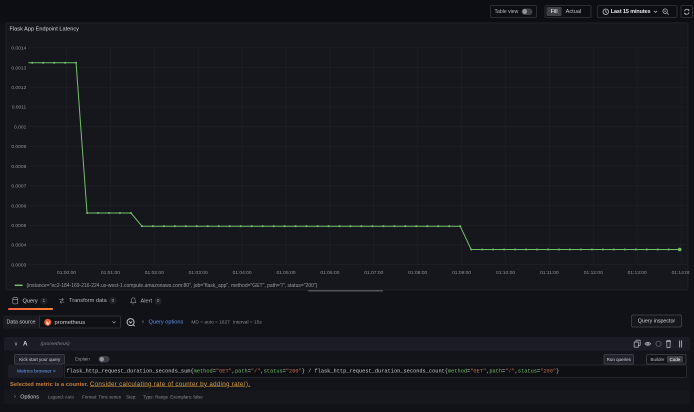  Describe the element at coordinates (110, 273) in the screenshot. I see `svg-text: 01:01:00` at that location.